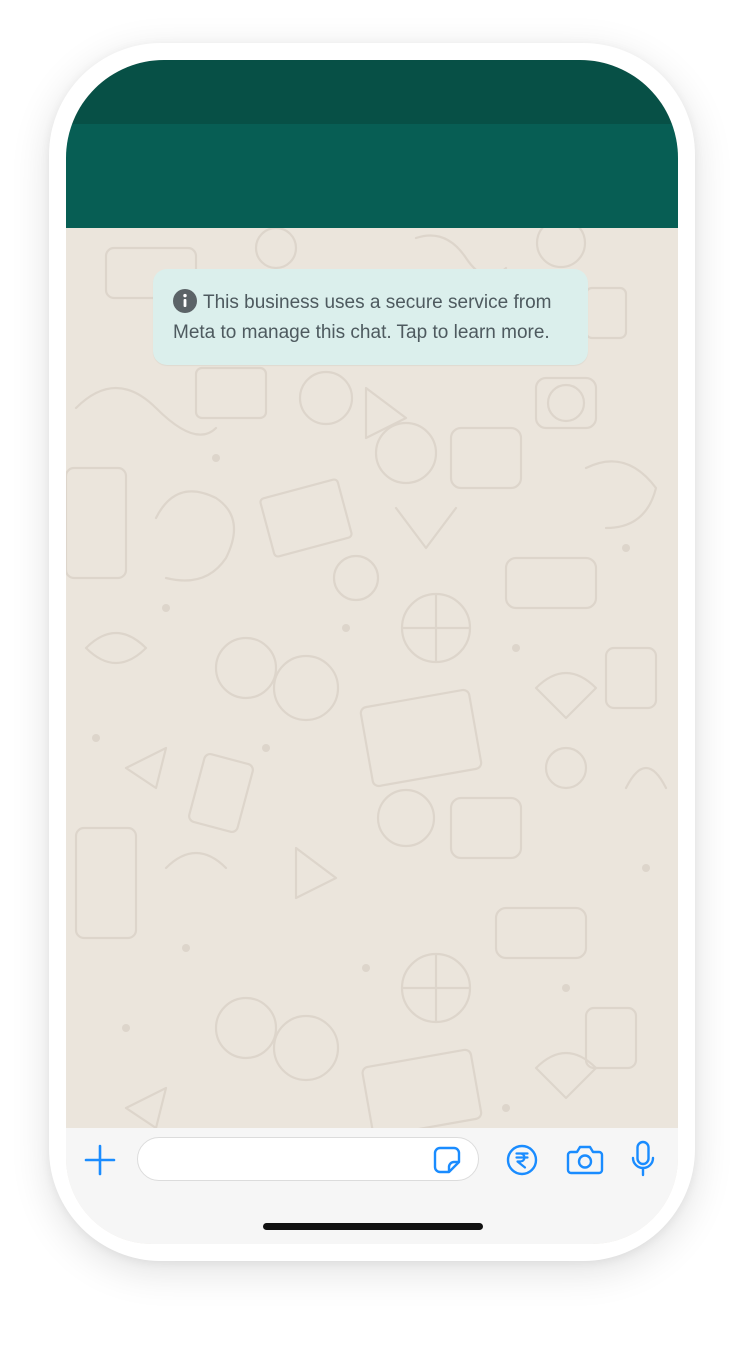 The image size is (742, 1350). What do you see at coordinates (372, 1186) in the screenshot?
I see `message-composer` at bounding box center [372, 1186].